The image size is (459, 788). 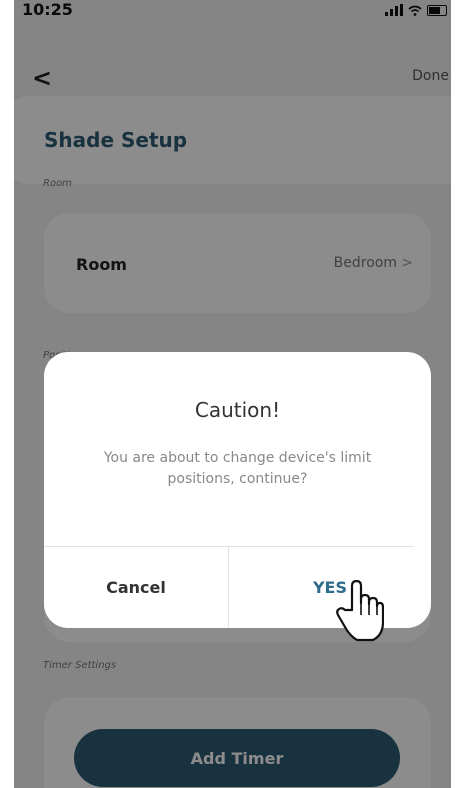 What do you see at coordinates (136, 587) in the screenshot?
I see `cancel-button: Cancel` at bounding box center [136, 587].